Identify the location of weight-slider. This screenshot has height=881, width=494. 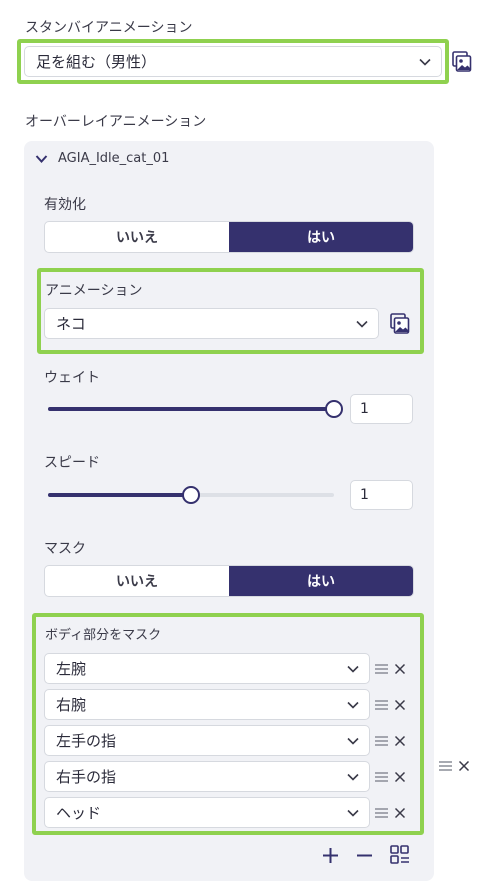
(195, 409).